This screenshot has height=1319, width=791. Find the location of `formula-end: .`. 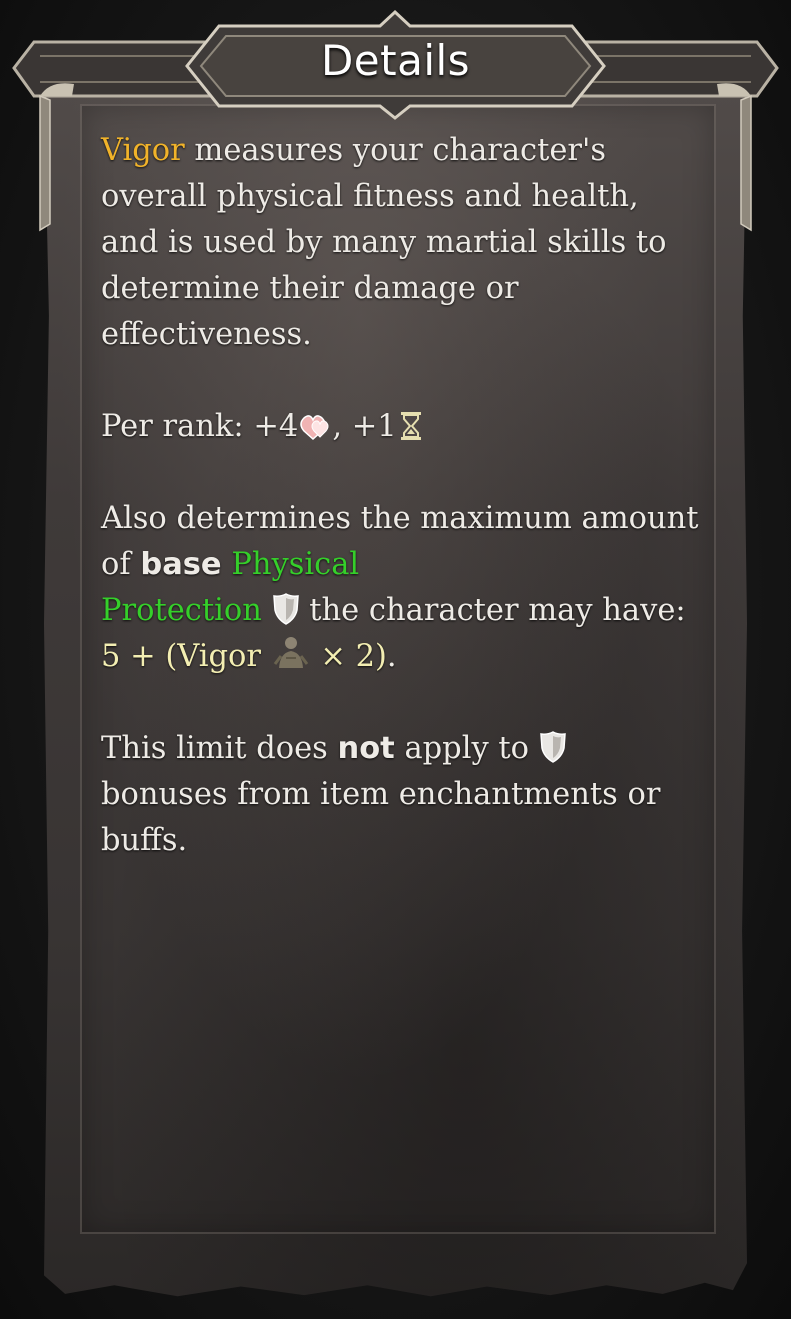

formula-end: . is located at coordinates (391, 656).